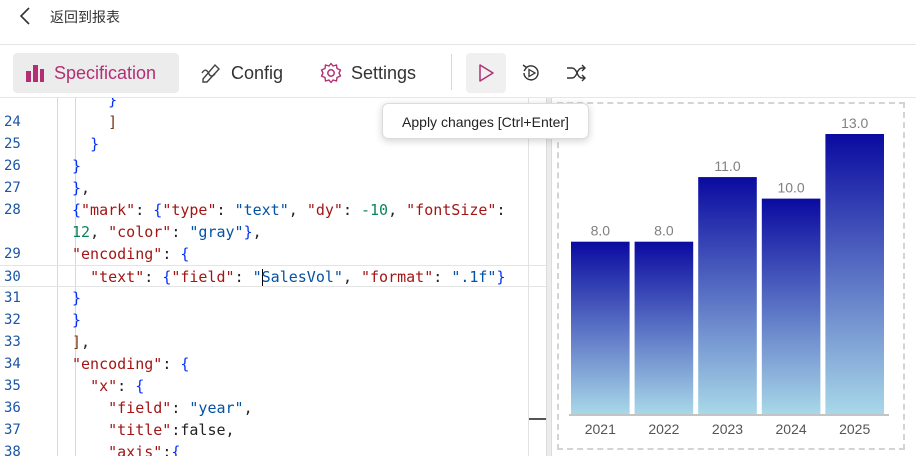 This screenshot has width=916, height=456. I want to click on line-number: 37, so click(12, 430).